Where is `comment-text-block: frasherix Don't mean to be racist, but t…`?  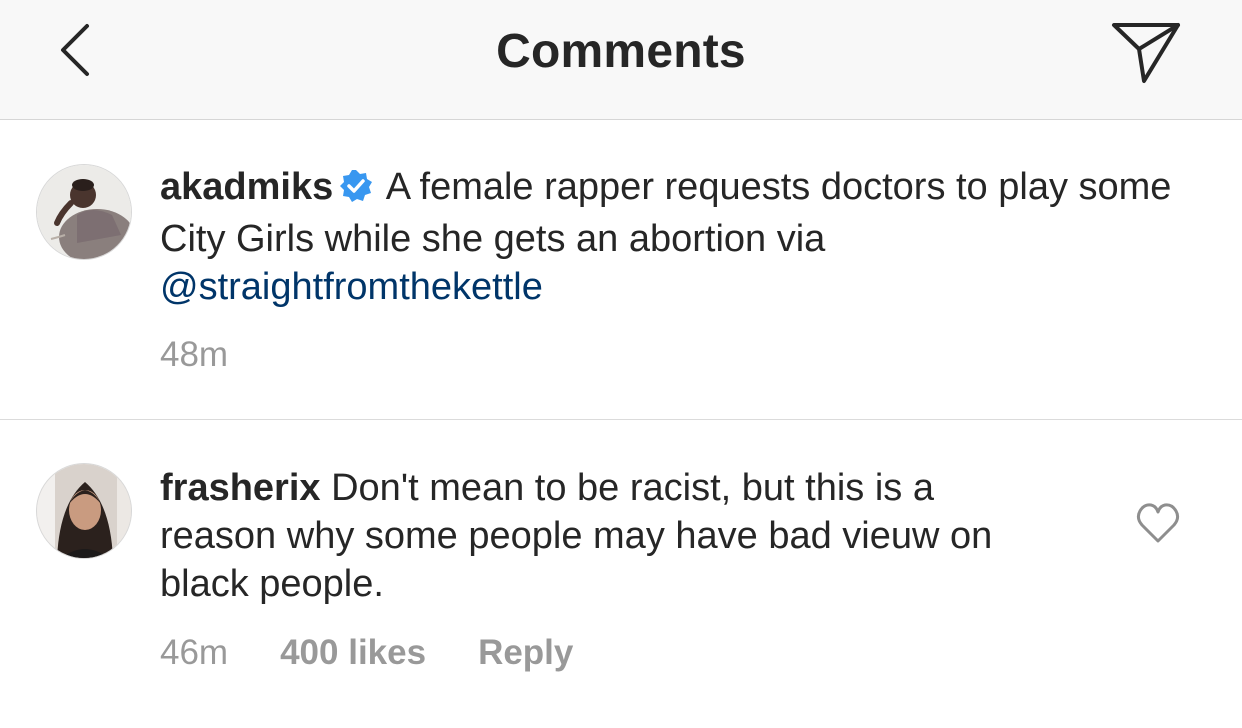
comment-text-block: frasherix Don't mean to be racist, but t… is located at coordinates (610, 536).